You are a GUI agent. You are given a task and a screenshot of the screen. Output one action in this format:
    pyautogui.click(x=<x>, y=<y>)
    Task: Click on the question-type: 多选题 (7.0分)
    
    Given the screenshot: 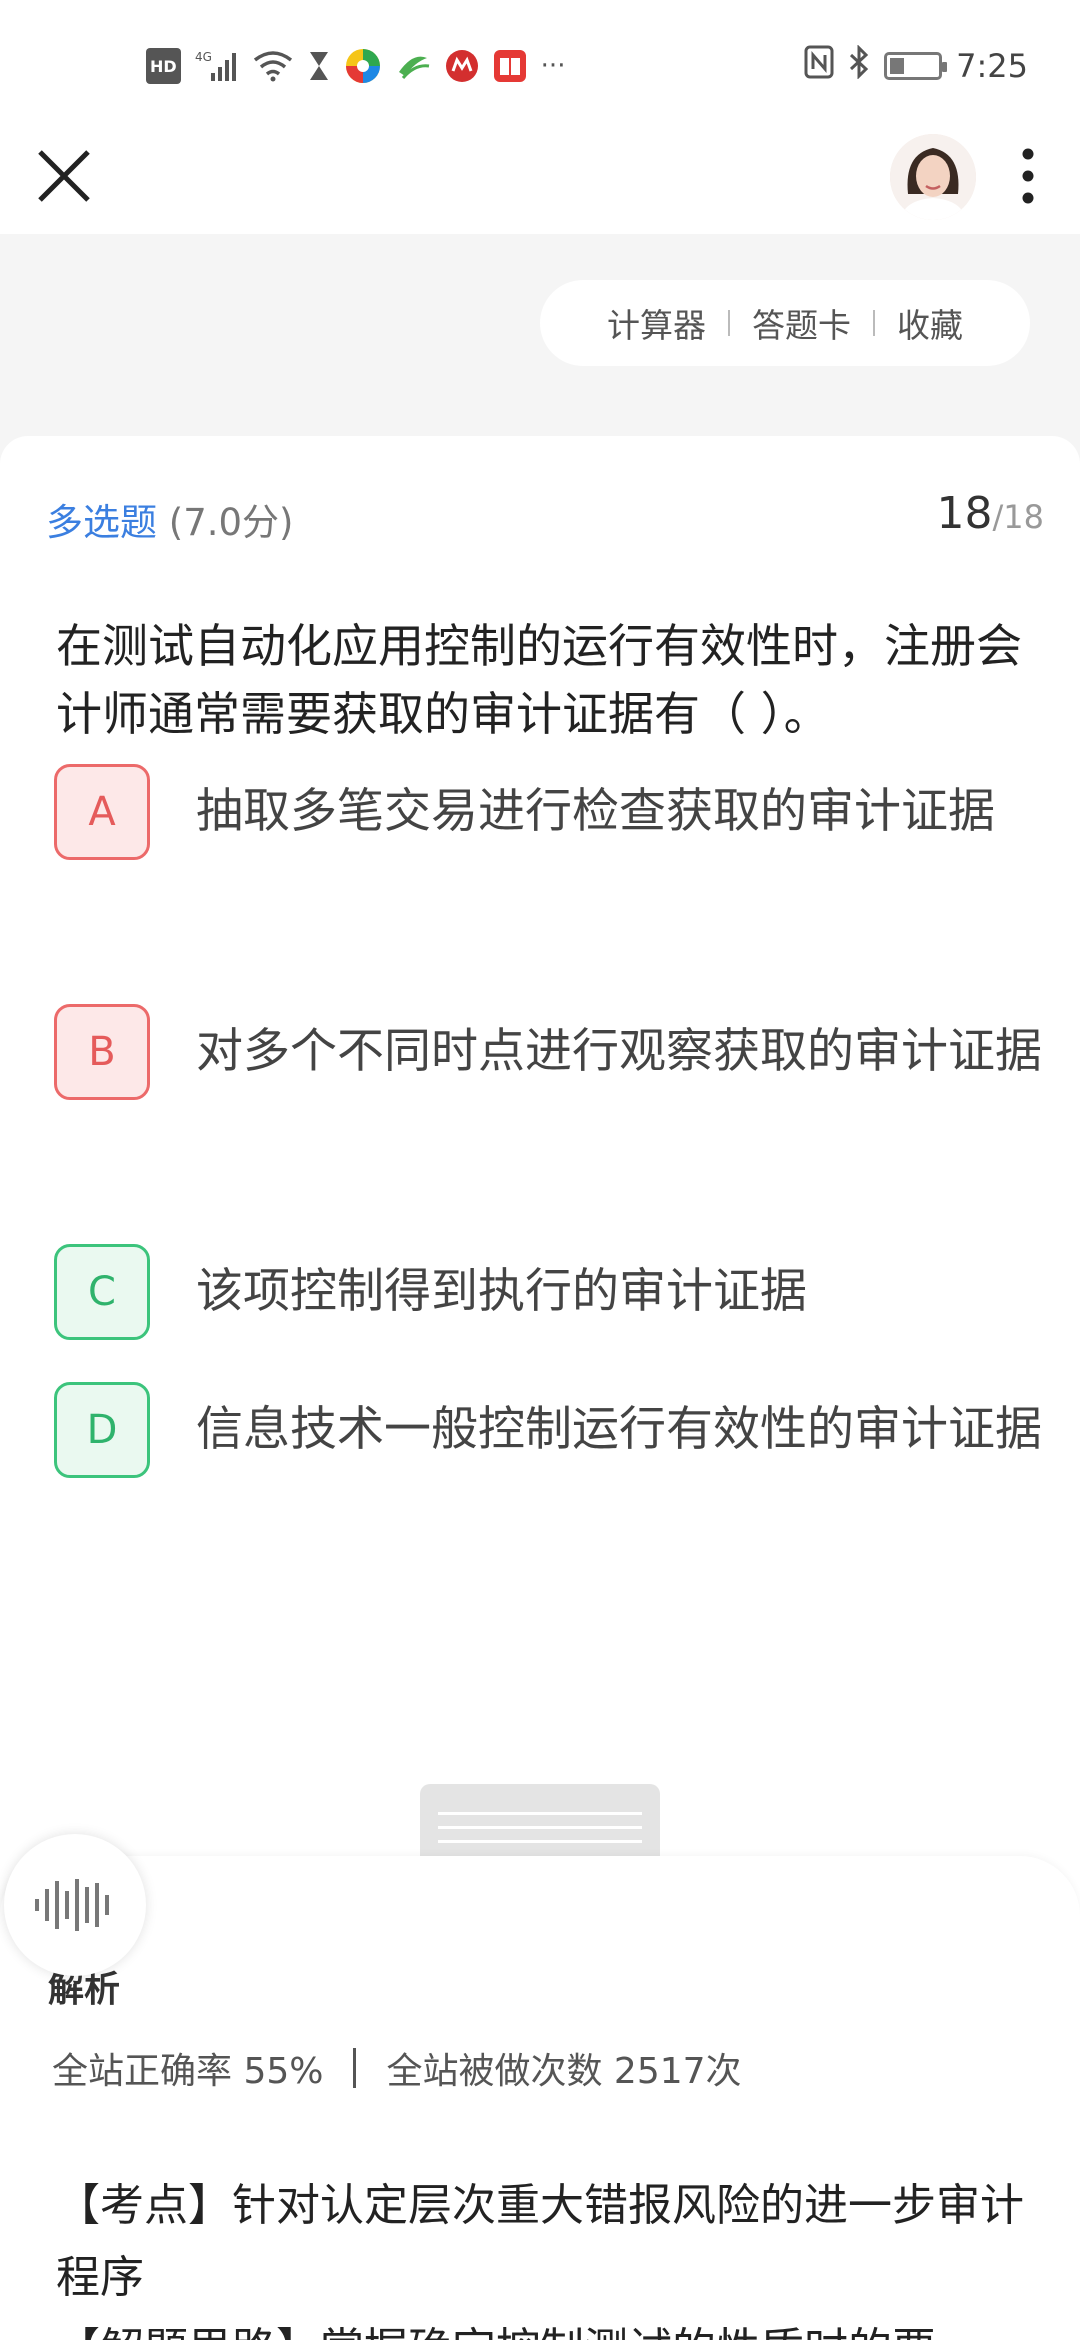 What is the action you would take?
    pyautogui.click(x=169, y=519)
    